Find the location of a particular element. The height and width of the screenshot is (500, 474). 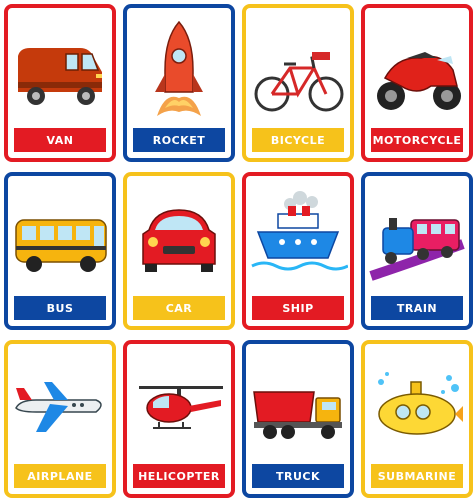

card-car: CAR is located at coordinates (179, 251).